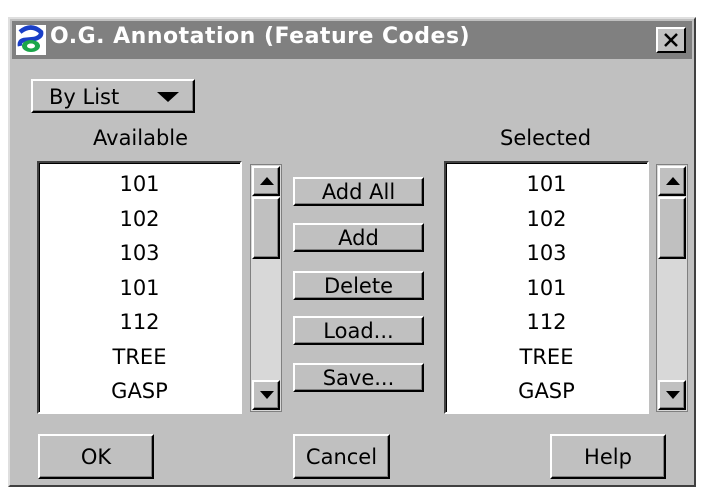  I want to click on selected-listbox: 101 102 103 101 112 TREE GASP, so click(546, 287).